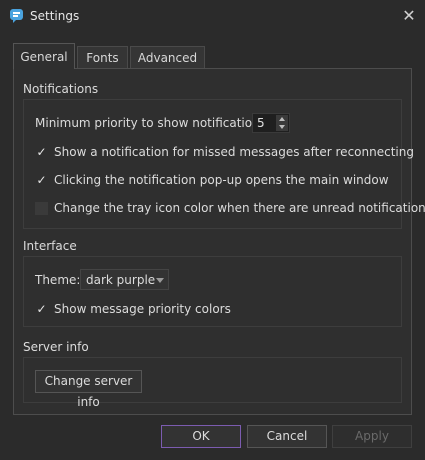 Image resolution: width=425 pixels, height=460 pixels. What do you see at coordinates (287, 436) in the screenshot?
I see `cancel-button: Cancel` at bounding box center [287, 436].